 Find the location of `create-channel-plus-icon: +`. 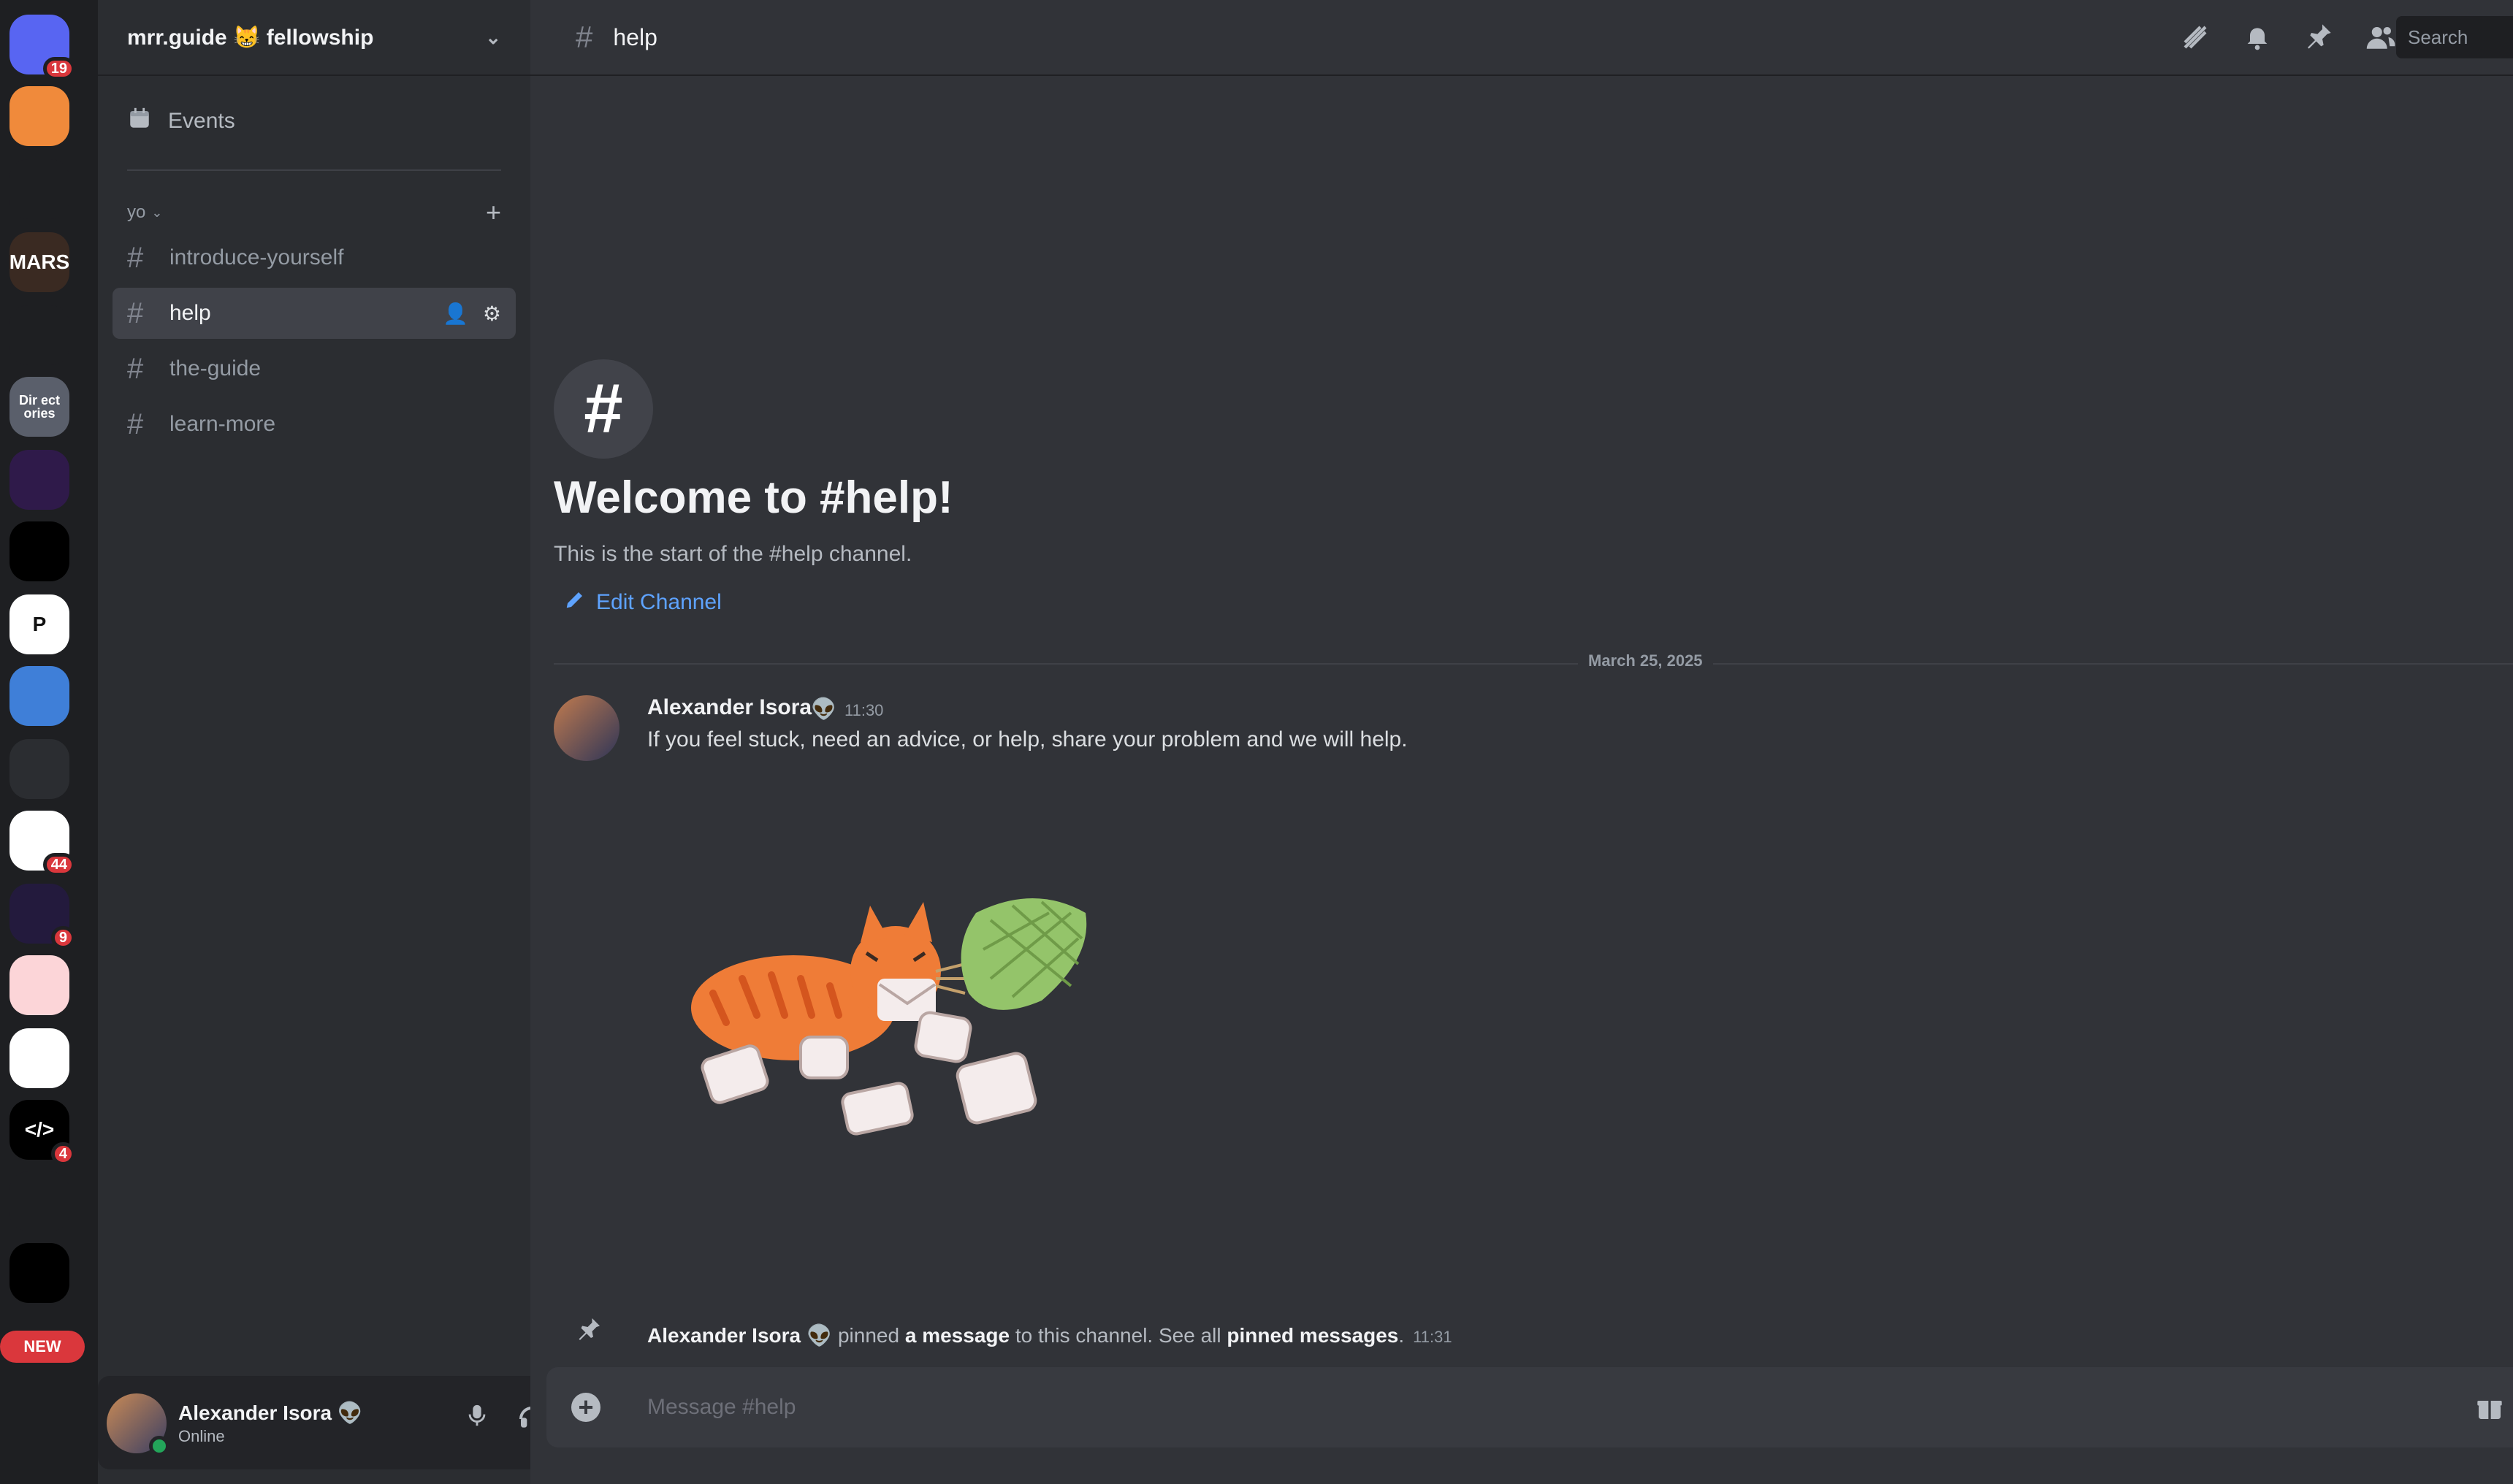

create-channel-plus-icon: + is located at coordinates (493, 213).